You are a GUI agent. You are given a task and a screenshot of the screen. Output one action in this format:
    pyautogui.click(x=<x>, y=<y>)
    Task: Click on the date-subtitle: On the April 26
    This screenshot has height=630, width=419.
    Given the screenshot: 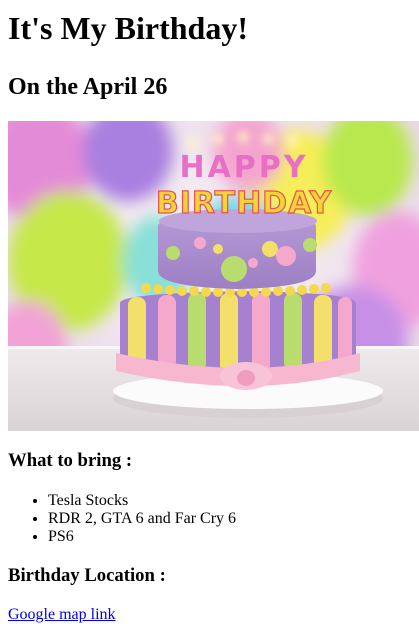 What is the action you would take?
    pyautogui.click(x=88, y=87)
    